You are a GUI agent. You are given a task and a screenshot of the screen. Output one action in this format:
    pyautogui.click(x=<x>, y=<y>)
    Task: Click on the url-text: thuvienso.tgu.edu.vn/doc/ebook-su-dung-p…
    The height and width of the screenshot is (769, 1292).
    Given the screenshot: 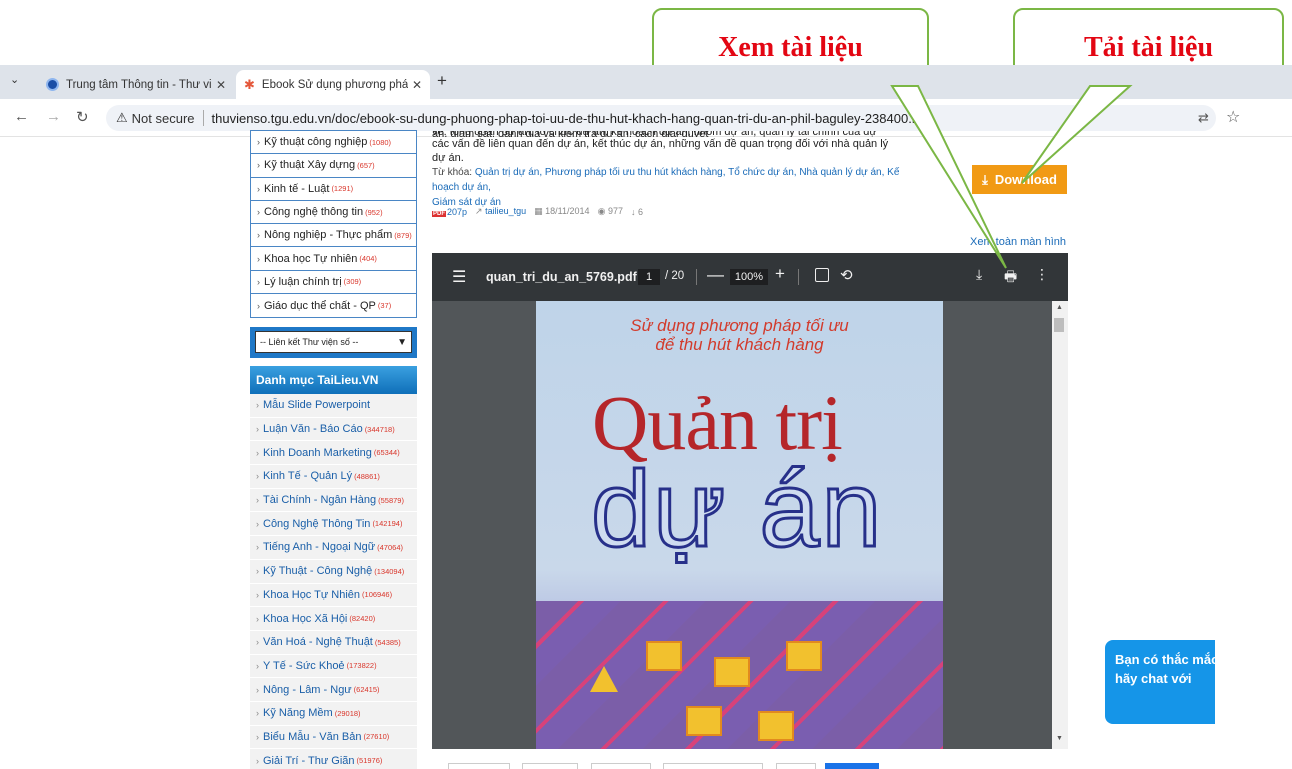 What is the action you would take?
    pyautogui.click(x=565, y=118)
    